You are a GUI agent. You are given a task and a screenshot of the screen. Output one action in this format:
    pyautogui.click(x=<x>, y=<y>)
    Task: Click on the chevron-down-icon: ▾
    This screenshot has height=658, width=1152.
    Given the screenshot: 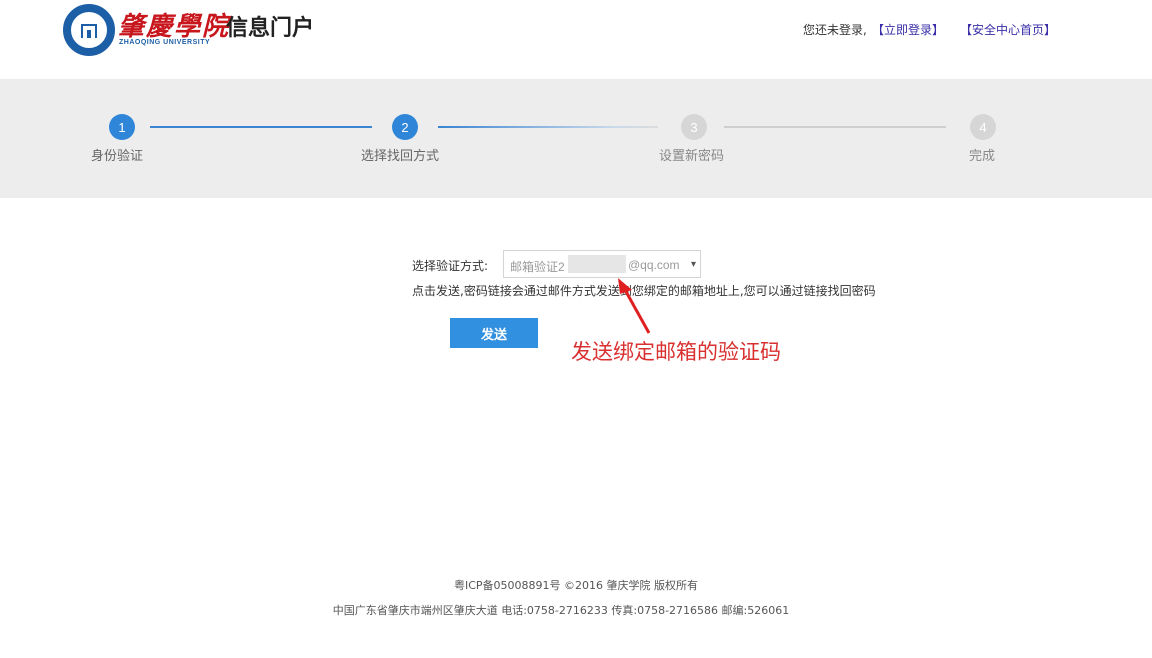 What is the action you would take?
    pyautogui.click(x=693, y=264)
    